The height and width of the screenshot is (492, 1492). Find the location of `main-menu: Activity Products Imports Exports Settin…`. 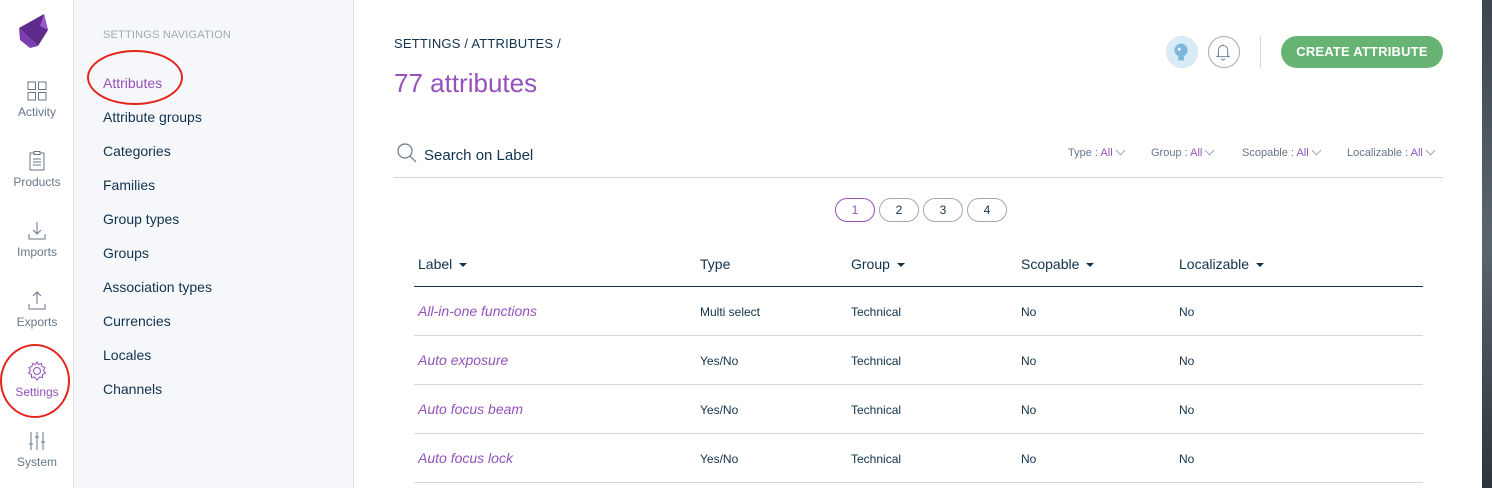

main-menu: Activity Products Imports Exports Settin… is located at coordinates (37, 244).